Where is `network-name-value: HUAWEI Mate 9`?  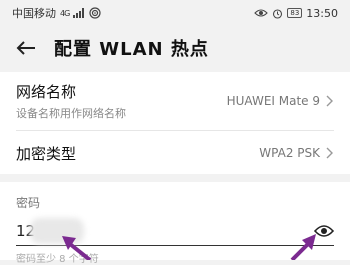 network-name-value: HUAWEI Mate 9 is located at coordinates (273, 101).